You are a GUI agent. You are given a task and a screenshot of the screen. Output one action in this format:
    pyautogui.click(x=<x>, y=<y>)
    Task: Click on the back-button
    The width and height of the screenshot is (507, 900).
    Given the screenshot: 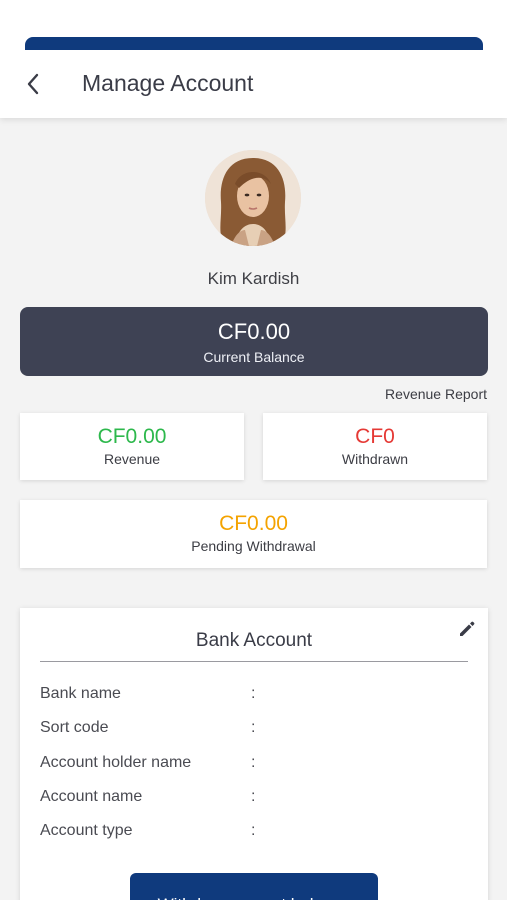 What is the action you would take?
    pyautogui.click(x=33, y=84)
    